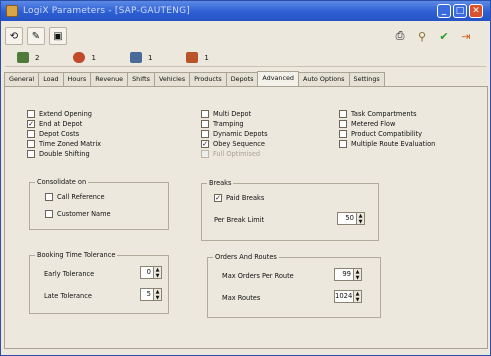  What do you see at coordinates (192, 57) in the screenshot?
I see `product-icon` at bounding box center [192, 57].